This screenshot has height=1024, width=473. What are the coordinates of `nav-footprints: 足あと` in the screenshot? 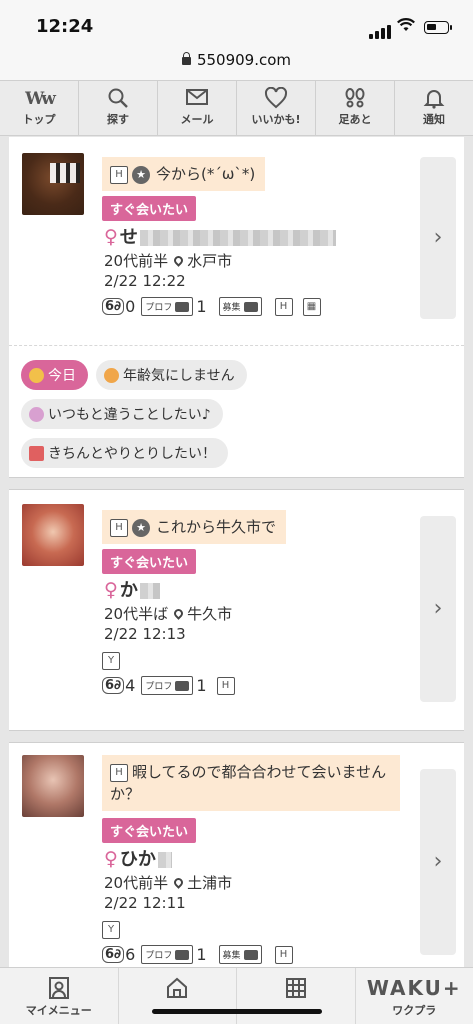 It's located at (355, 108).